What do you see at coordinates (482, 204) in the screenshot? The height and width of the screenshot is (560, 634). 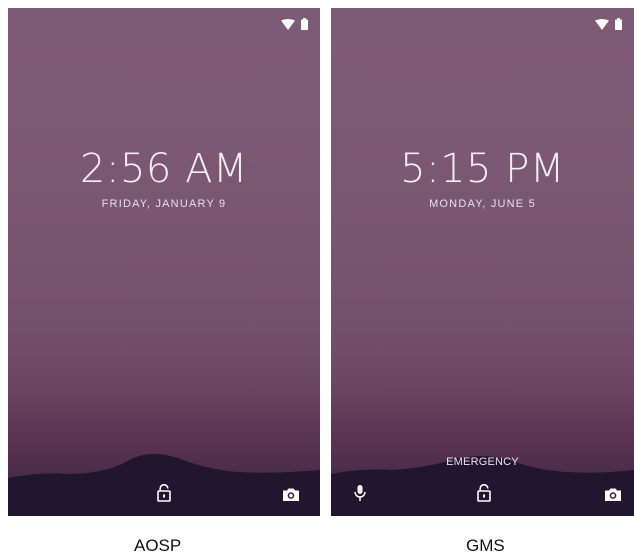 I see `clock-date: MONDAY, JUNE 5` at bounding box center [482, 204].